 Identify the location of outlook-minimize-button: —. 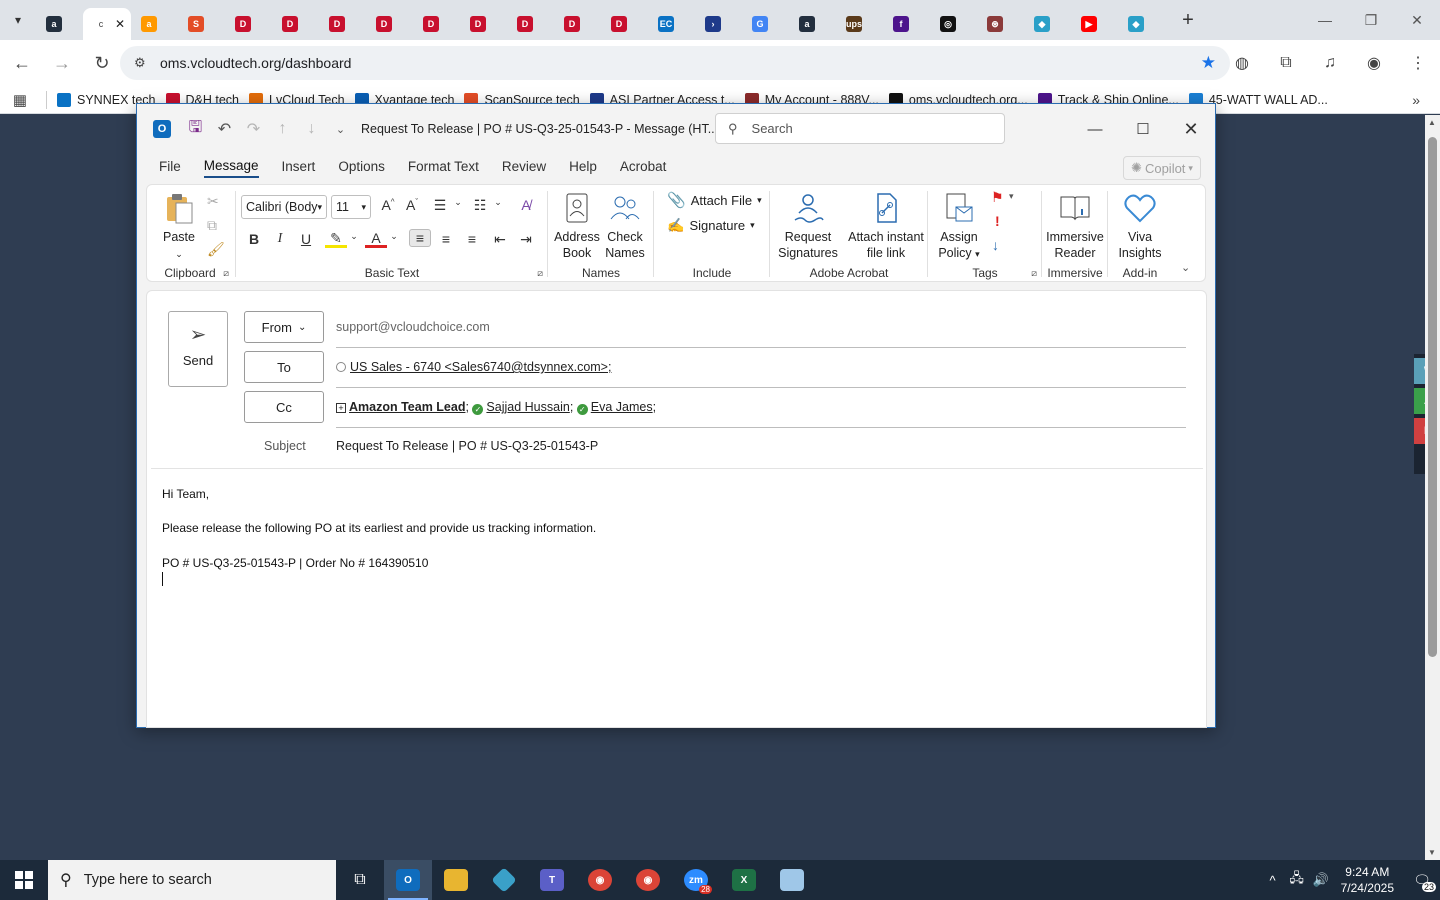
(1095, 129).